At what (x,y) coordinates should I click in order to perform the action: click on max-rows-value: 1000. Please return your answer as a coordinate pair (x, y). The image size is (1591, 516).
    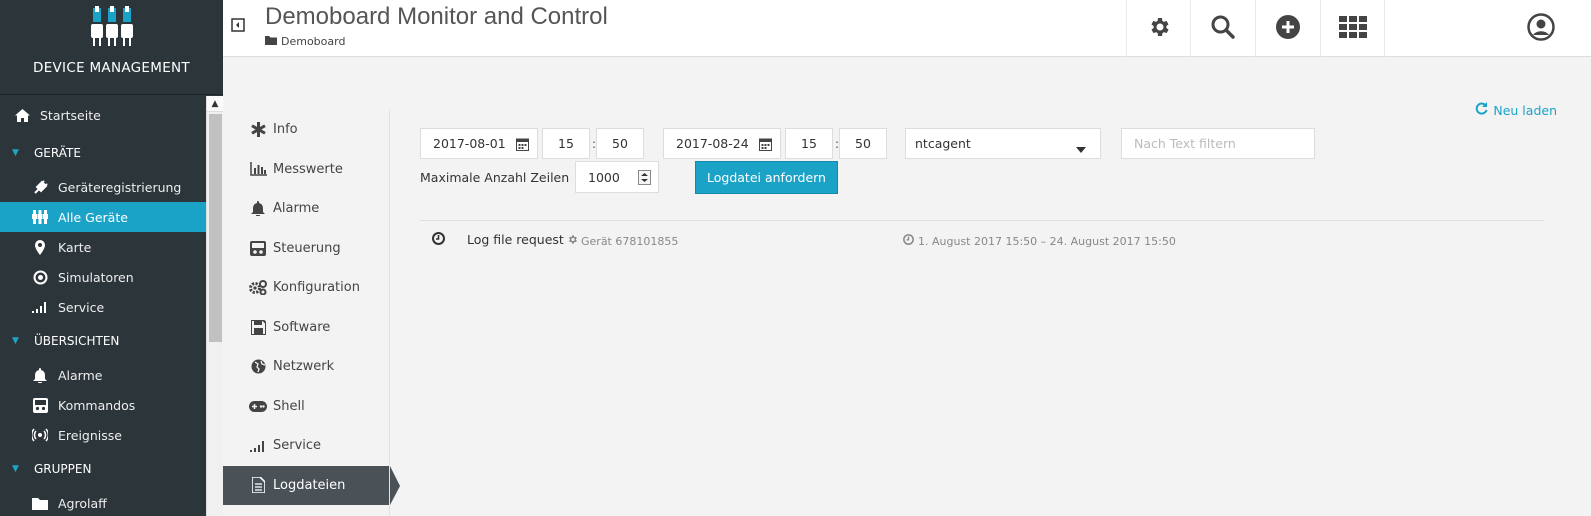
    Looking at the image, I should click on (604, 177).